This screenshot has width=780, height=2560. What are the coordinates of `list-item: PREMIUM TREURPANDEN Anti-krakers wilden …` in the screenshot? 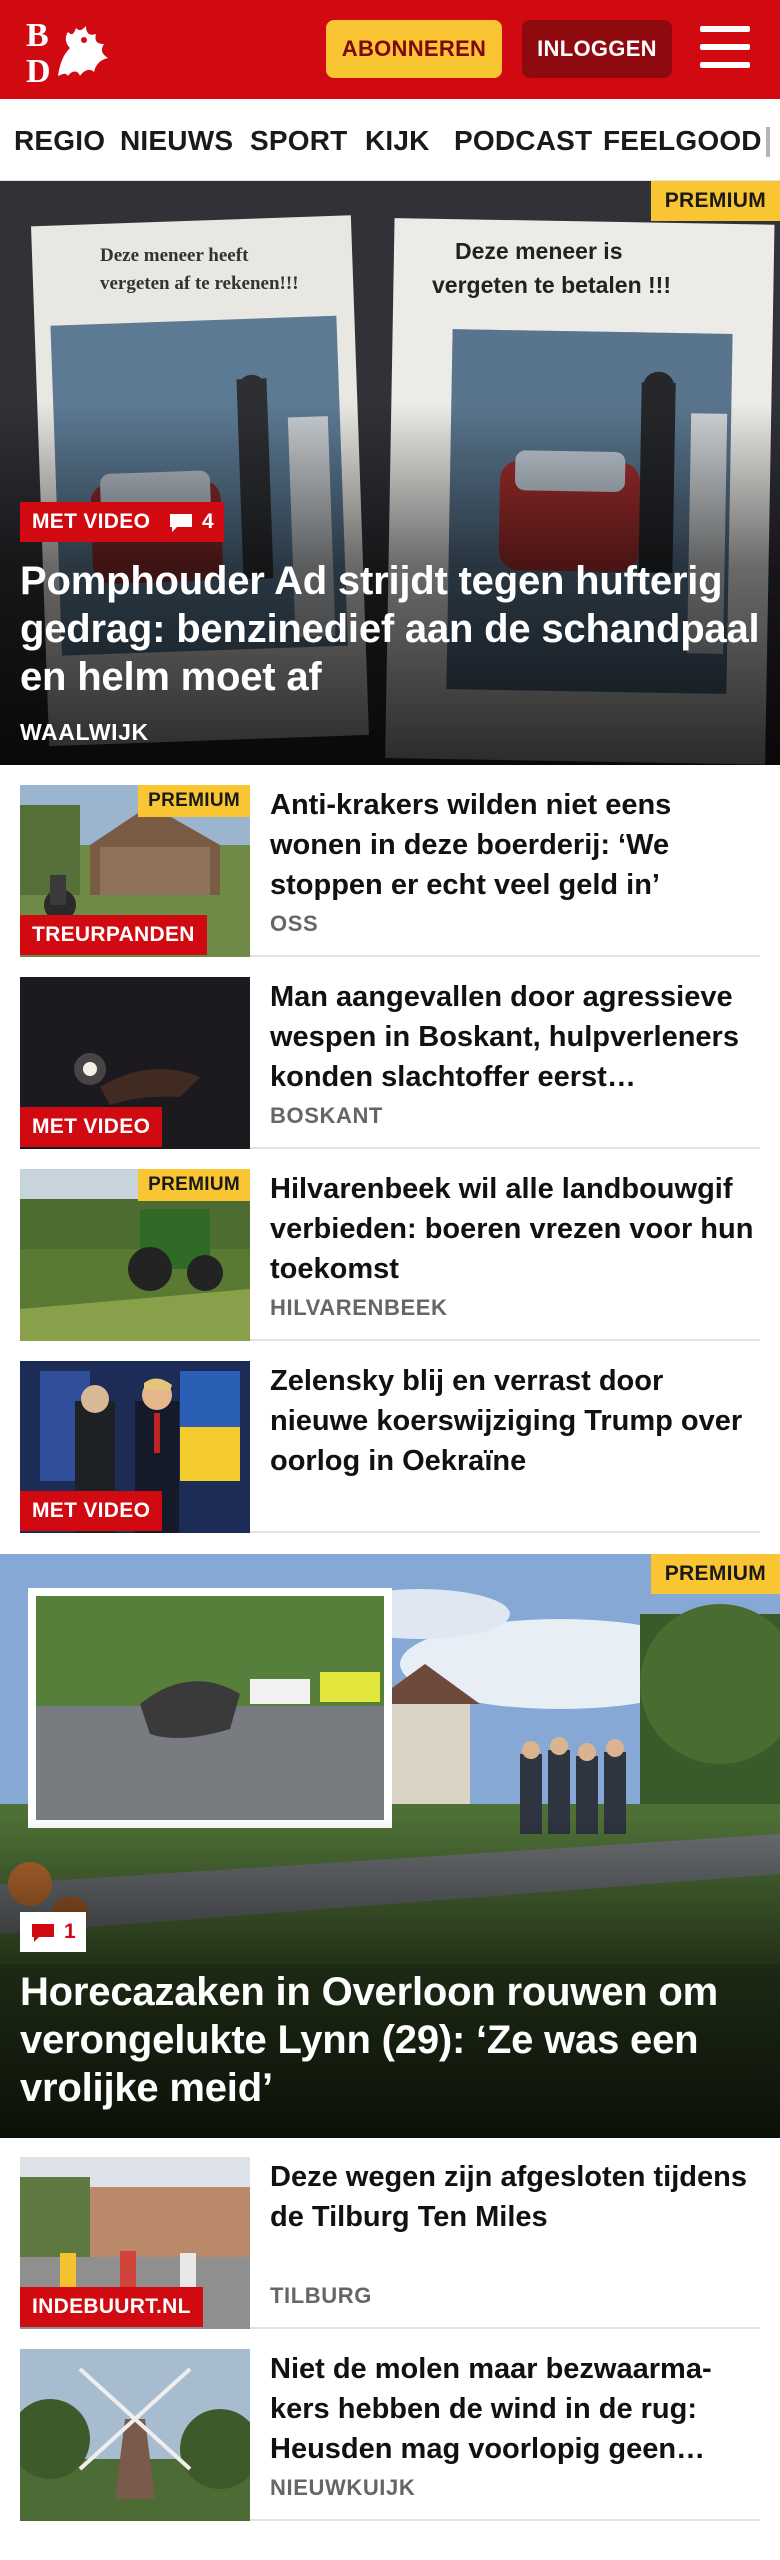 It's located at (390, 871).